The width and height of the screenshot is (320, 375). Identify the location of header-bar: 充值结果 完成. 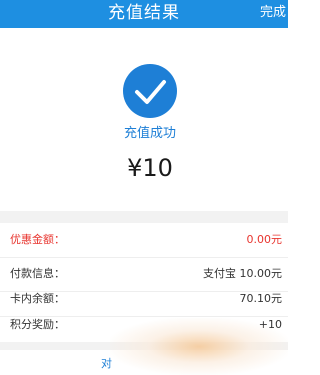
(144, 14).